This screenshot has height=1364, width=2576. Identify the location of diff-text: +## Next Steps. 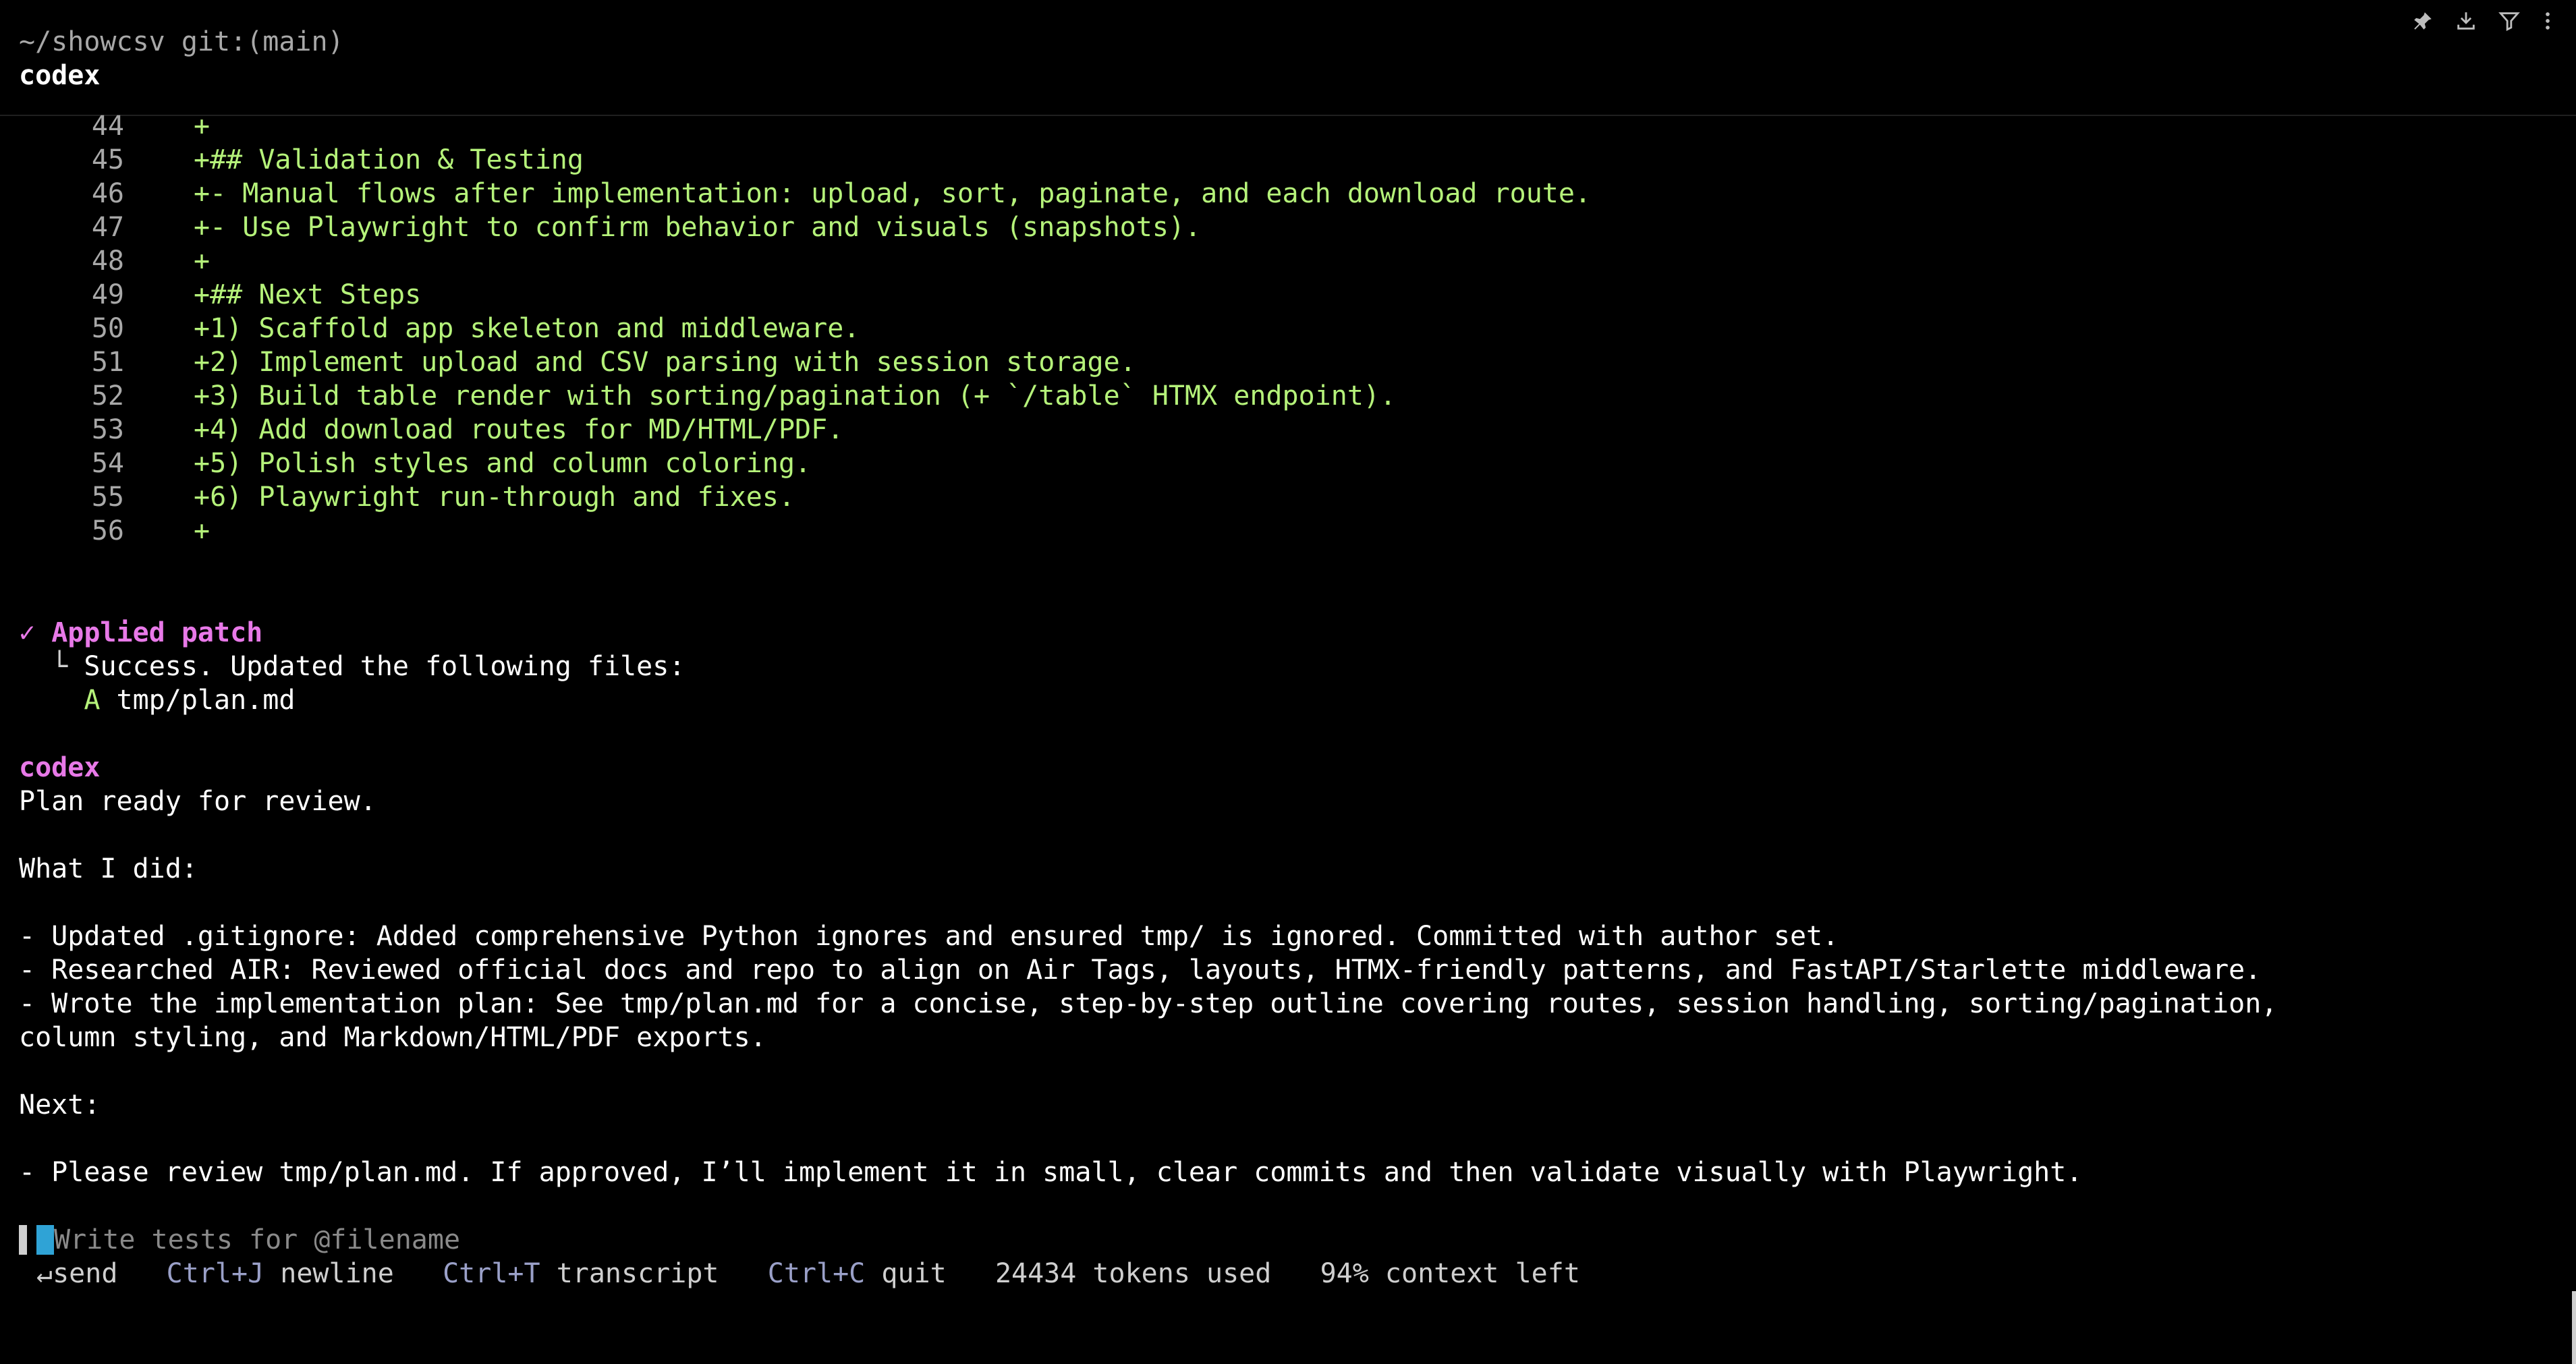
(308, 294).